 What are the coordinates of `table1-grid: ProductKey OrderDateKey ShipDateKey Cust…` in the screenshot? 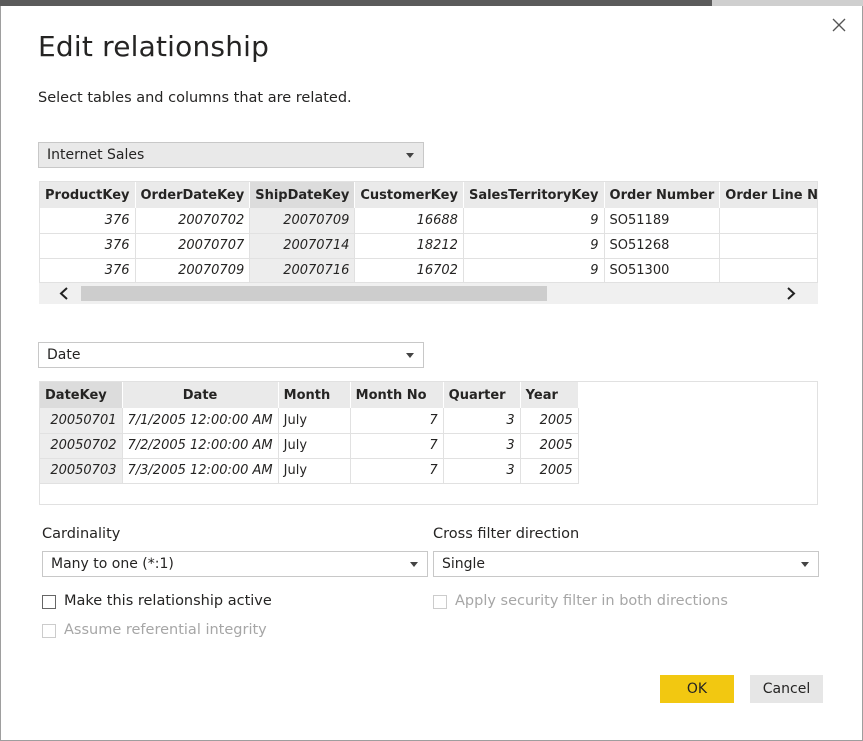 It's located at (428, 232).